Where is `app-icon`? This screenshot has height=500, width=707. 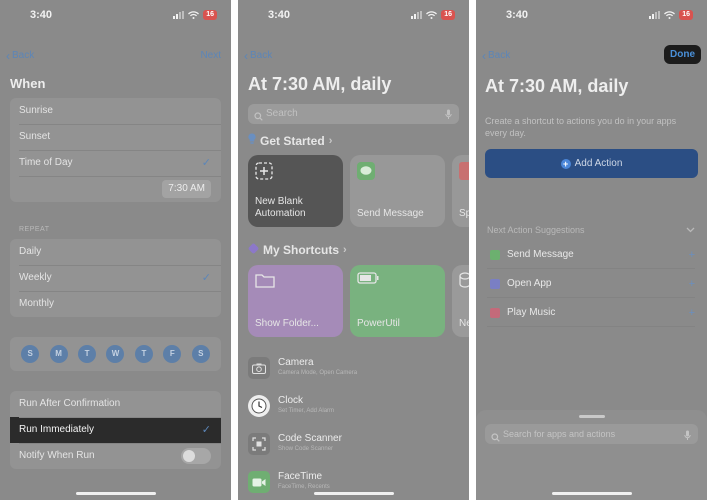 app-icon is located at coordinates (495, 284).